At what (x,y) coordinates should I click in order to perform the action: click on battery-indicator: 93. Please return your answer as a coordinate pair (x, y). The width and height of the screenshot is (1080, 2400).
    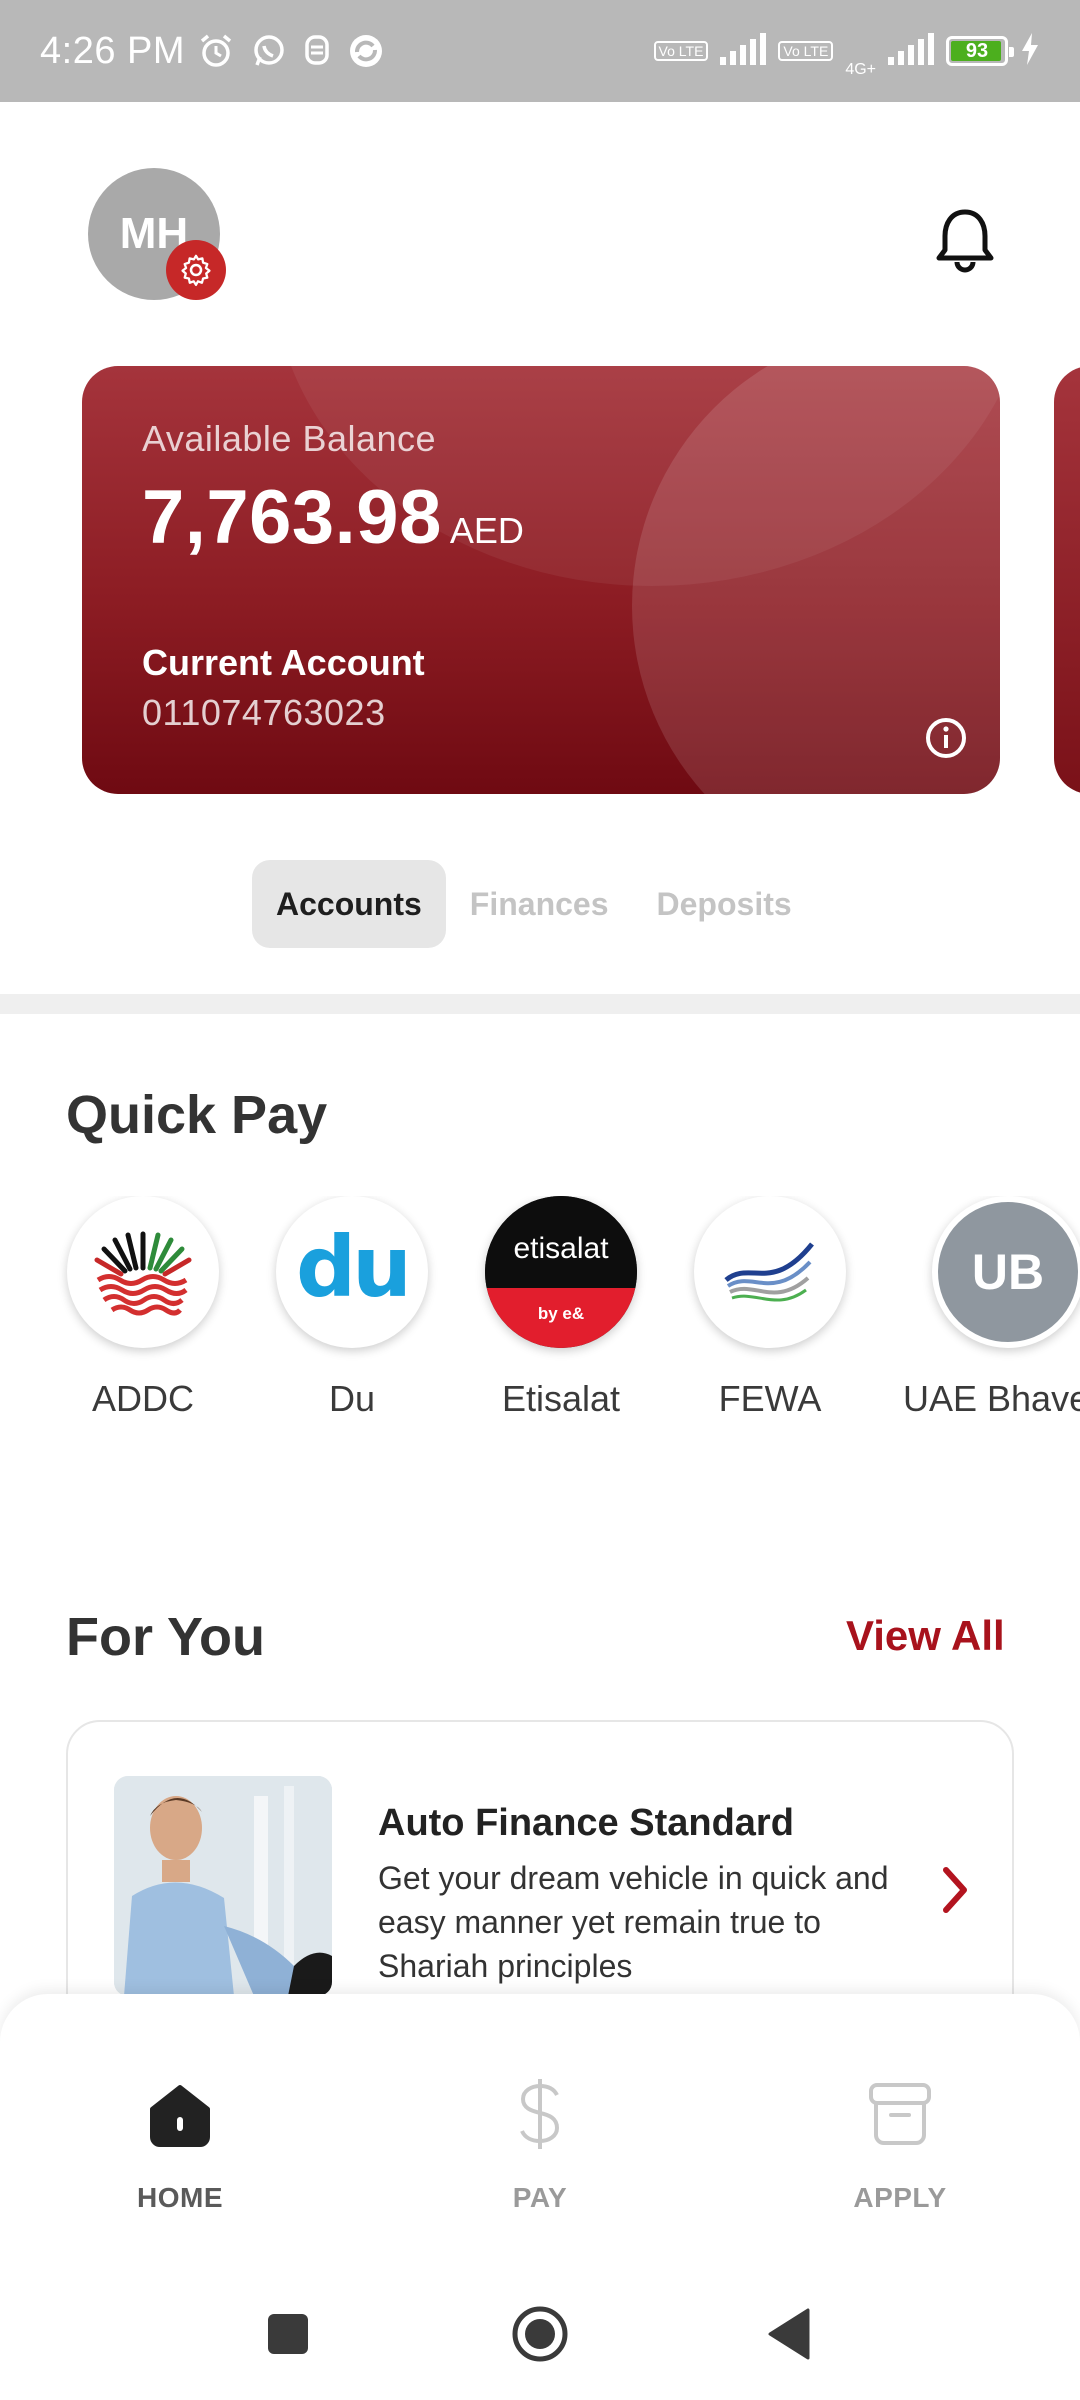
    Looking at the image, I should click on (980, 51).